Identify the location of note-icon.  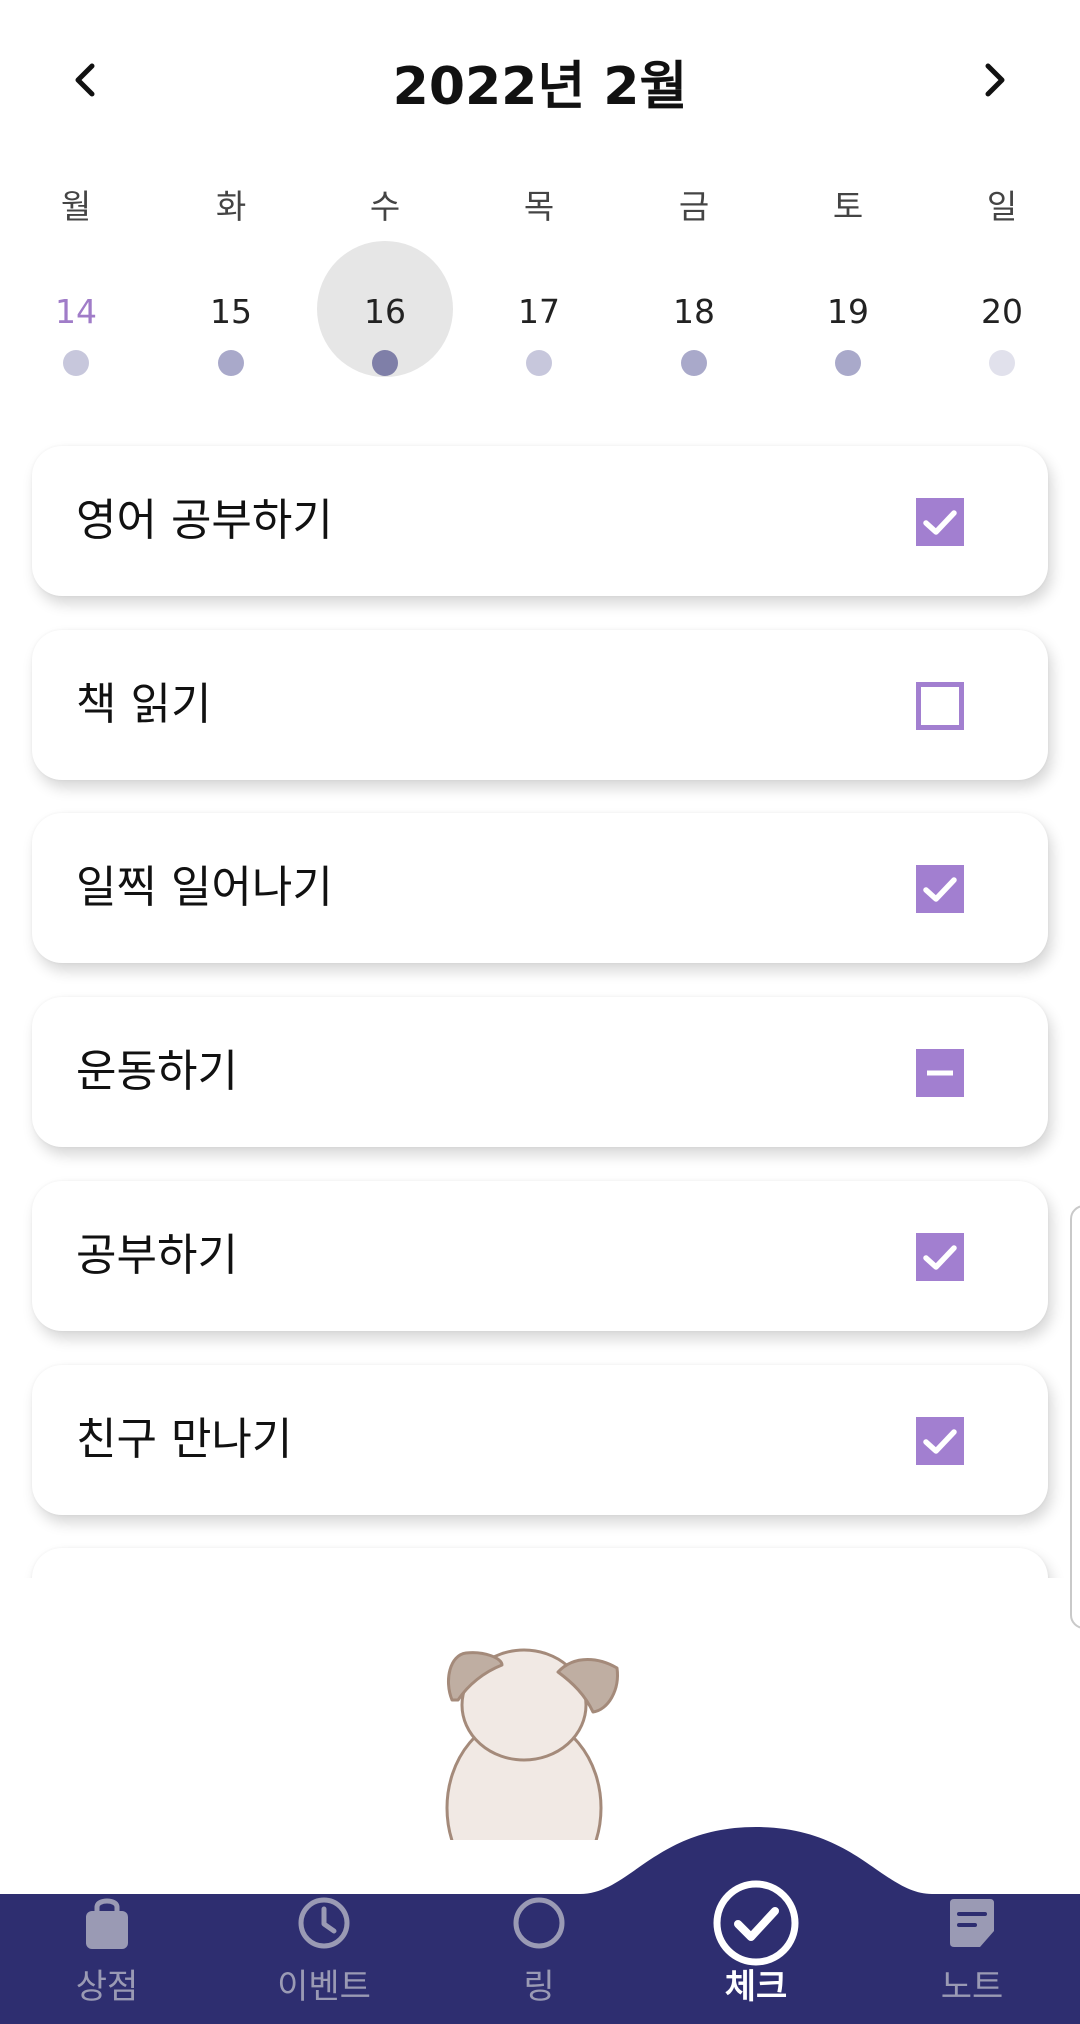
(972, 1923).